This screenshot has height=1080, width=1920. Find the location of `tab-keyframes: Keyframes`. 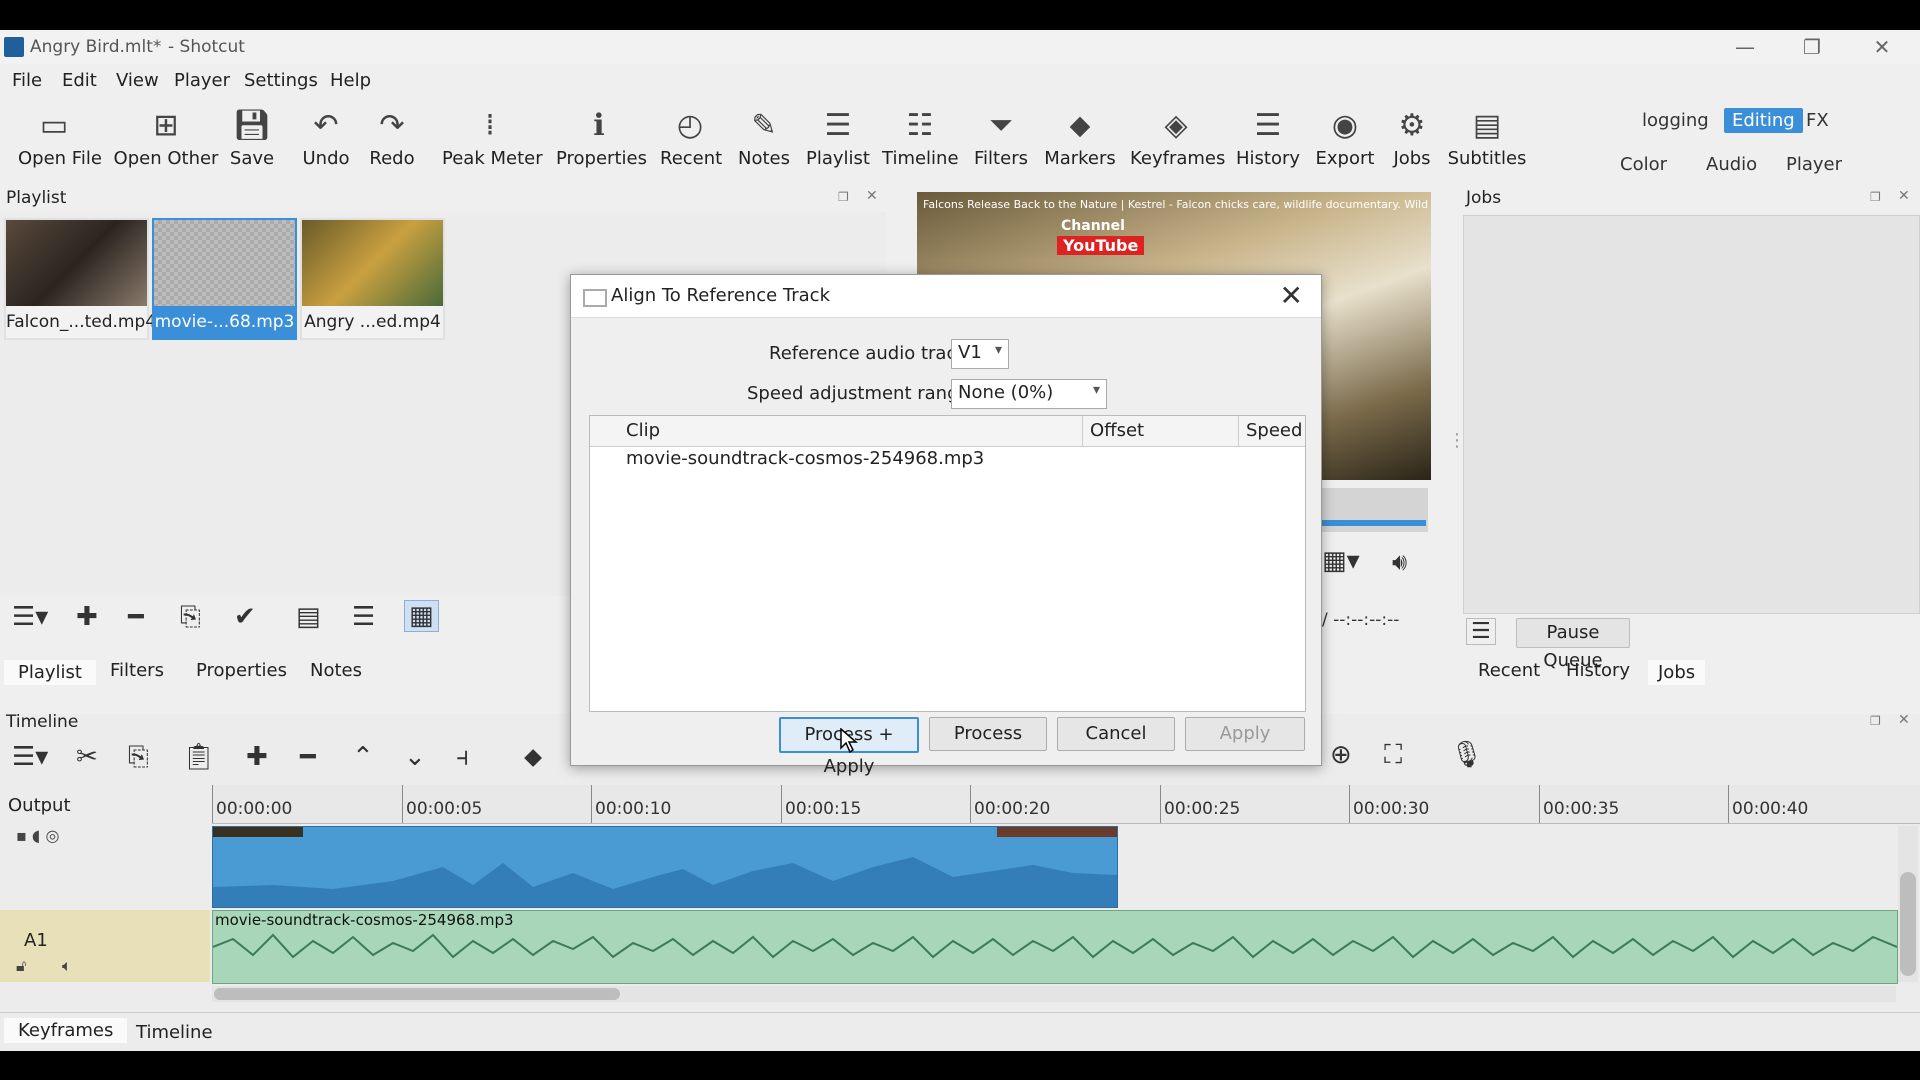

tab-keyframes: Keyframes is located at coordinates (66, 1030).